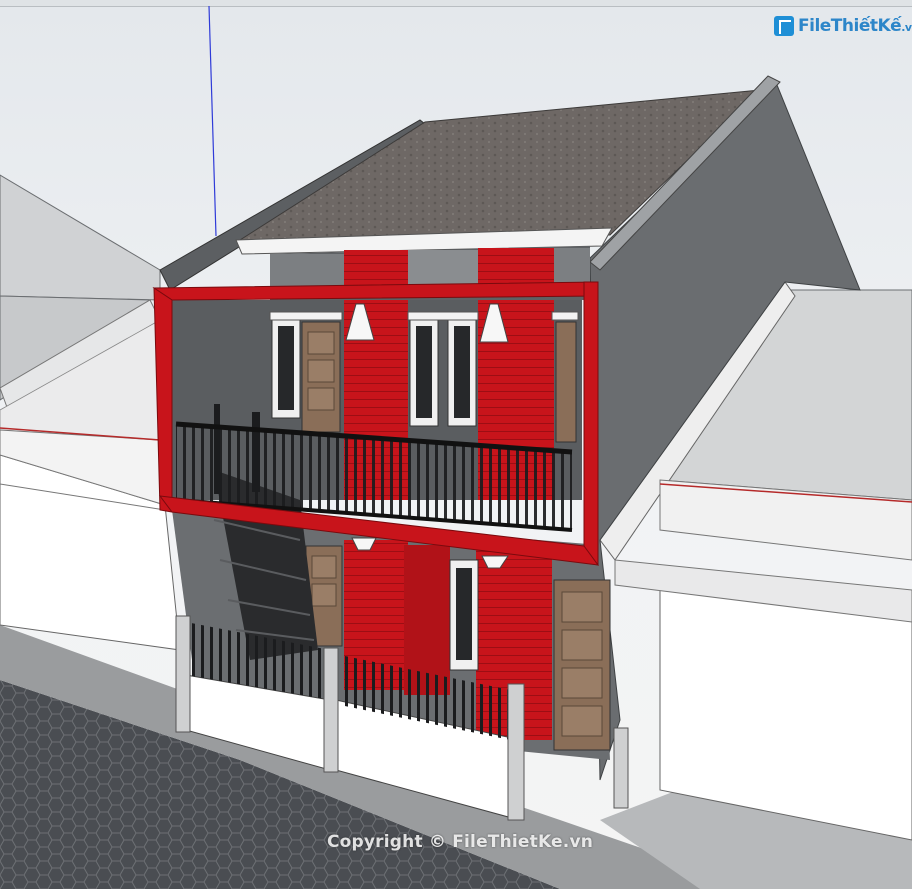 This screenshot has width=912, height=889. What do you see at coordinates (516, 752) in the screenshot?
I see `fence-post-right` at bounding box center [516, 752].